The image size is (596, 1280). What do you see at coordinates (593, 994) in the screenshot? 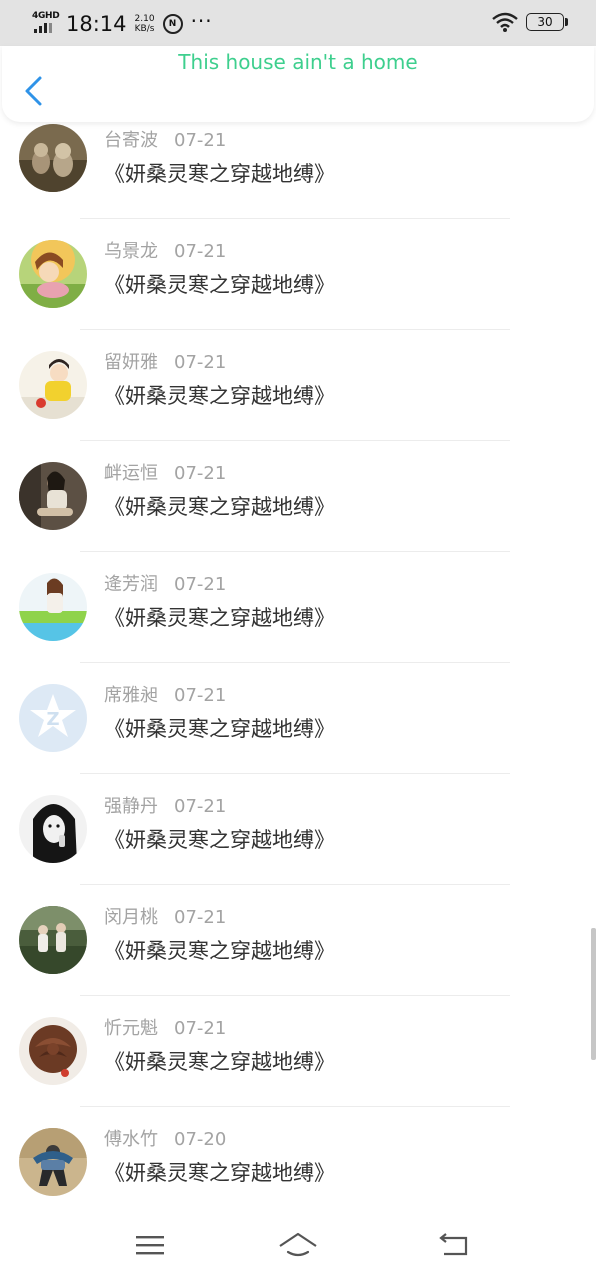
I see `scrollbar` at bounding box center [593, 994].